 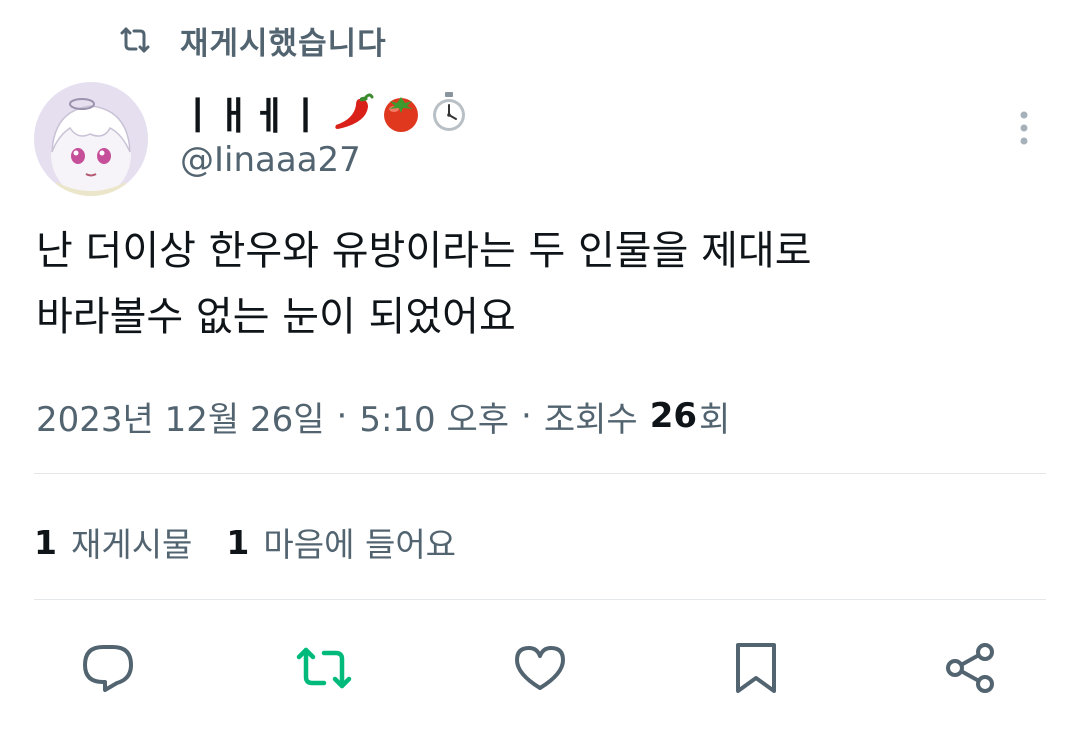 I want to click on heart-icon, so click(x=540, y=668).